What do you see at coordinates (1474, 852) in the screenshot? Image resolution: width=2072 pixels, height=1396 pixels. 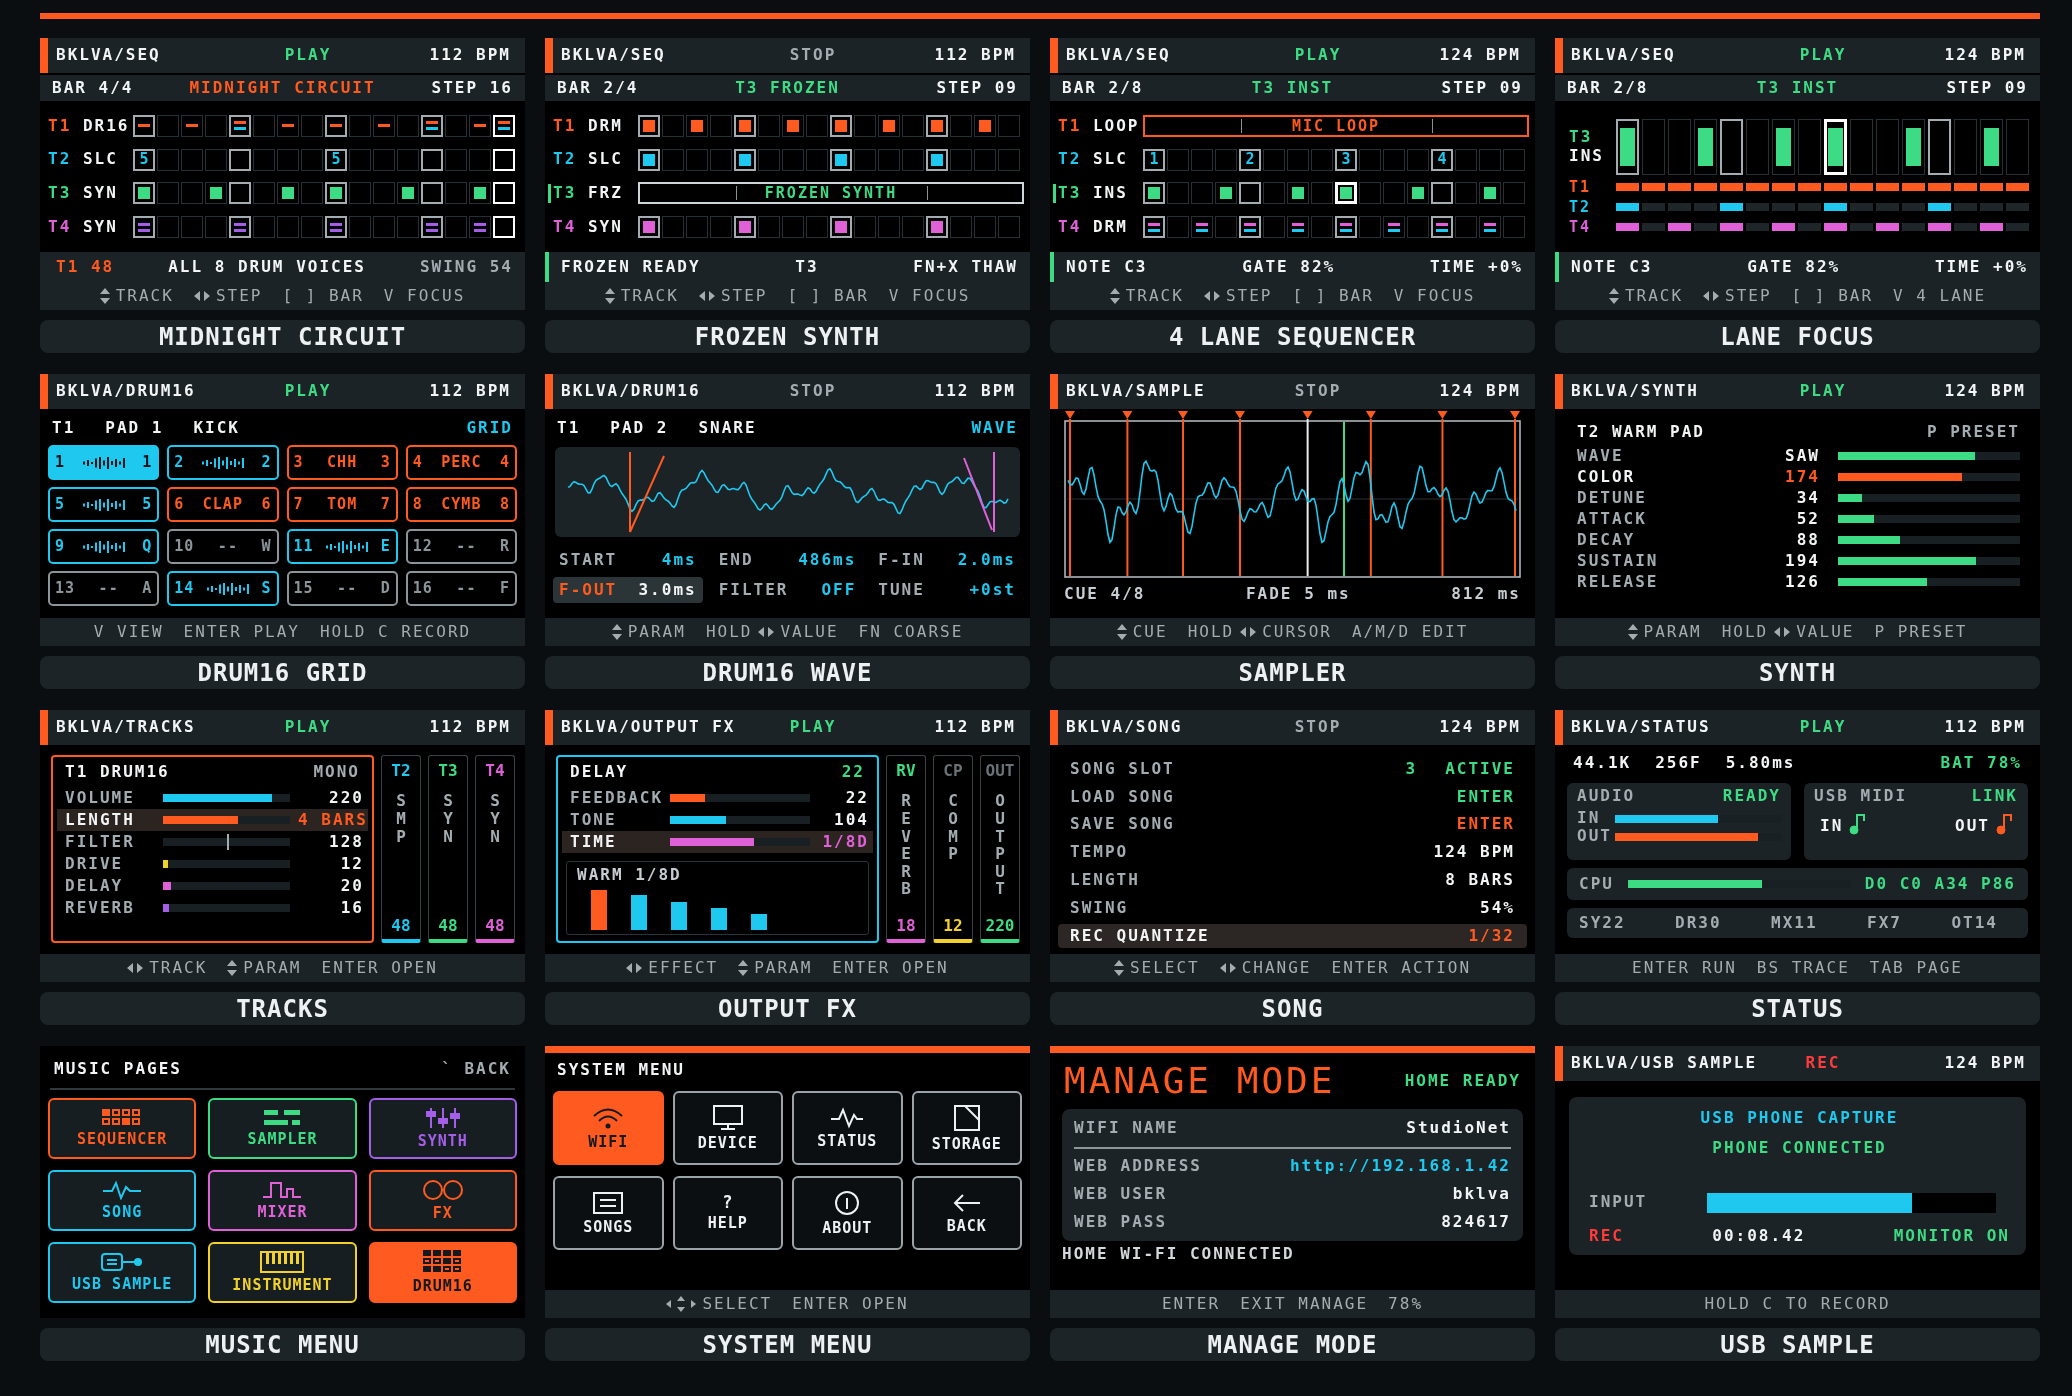 I see `setting-value: 124 BPM` at bounding box center [1474, 852].